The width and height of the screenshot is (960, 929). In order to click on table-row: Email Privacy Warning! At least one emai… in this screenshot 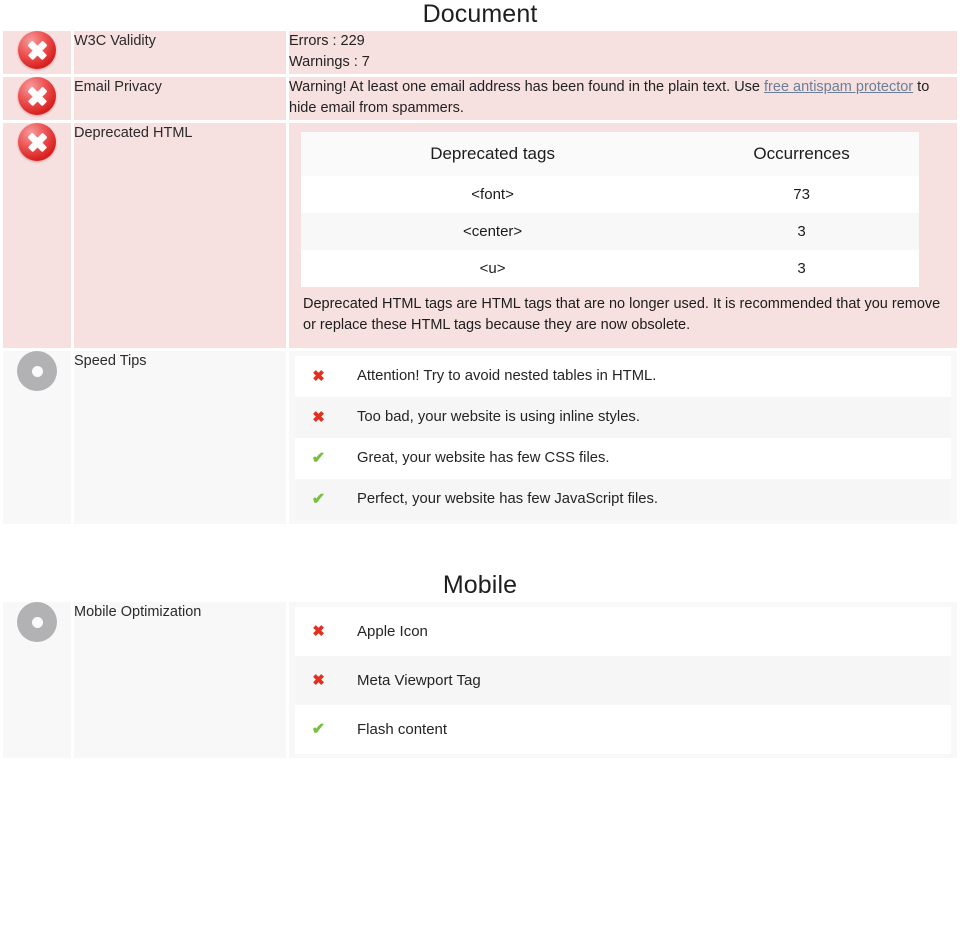, I will do `click(480, 98)`.